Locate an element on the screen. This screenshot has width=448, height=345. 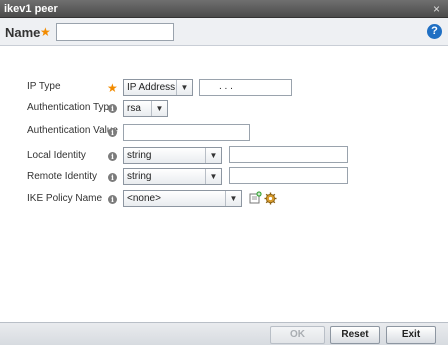
auth-type-label: Authentication Type is located at coordinates (71, 107).